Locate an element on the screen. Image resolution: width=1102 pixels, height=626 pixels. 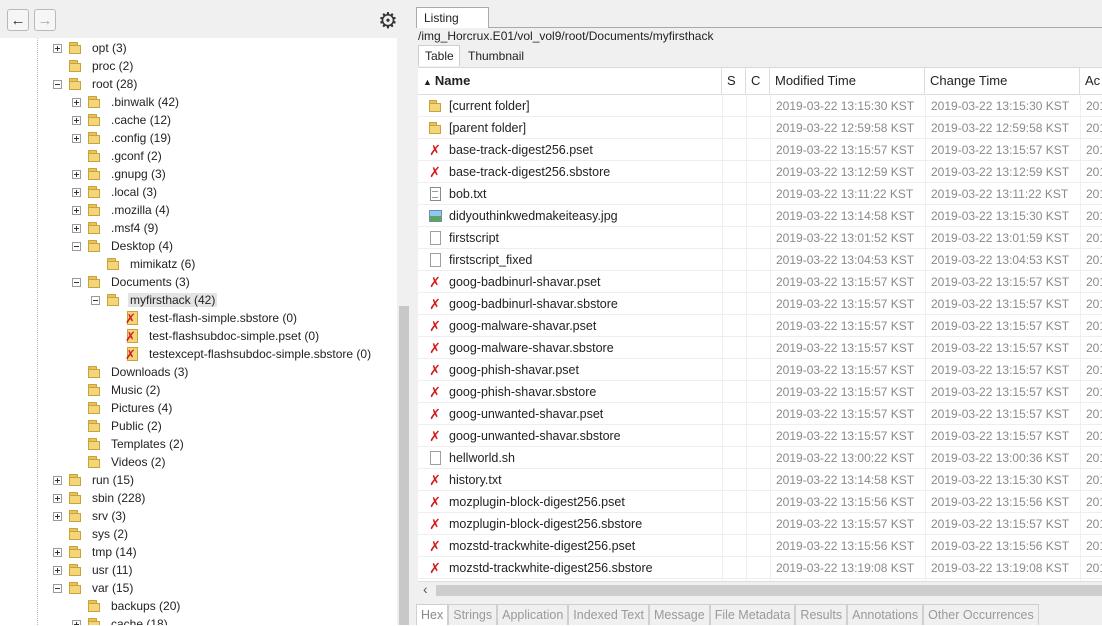
tree-node: Desktop (4) is located at coordinates (123, 246).